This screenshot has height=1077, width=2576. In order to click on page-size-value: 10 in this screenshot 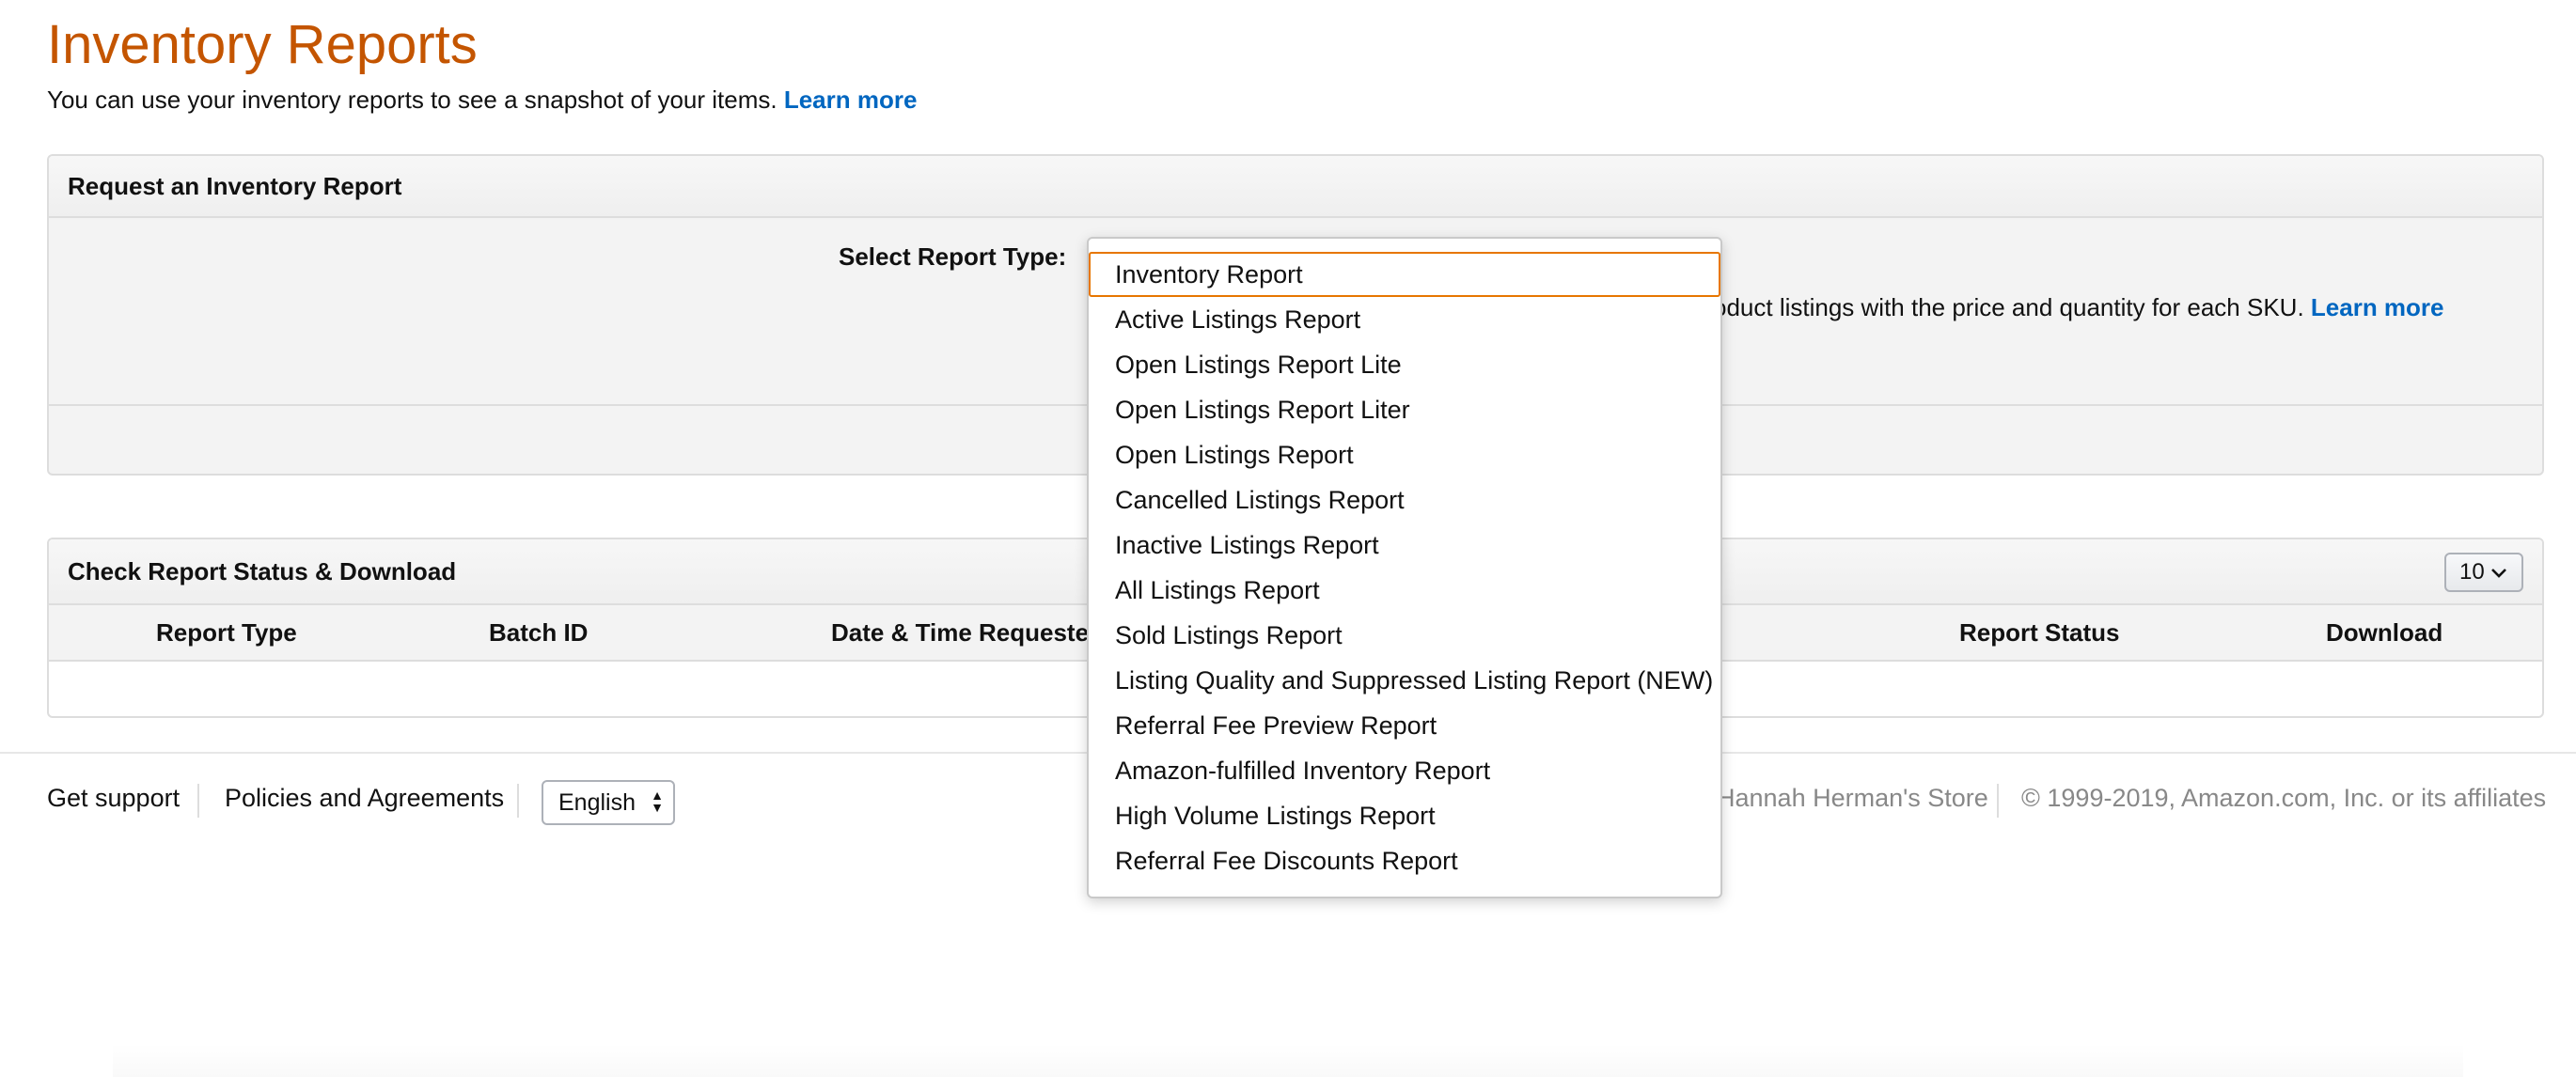, I will do `click(2472, 572)`.